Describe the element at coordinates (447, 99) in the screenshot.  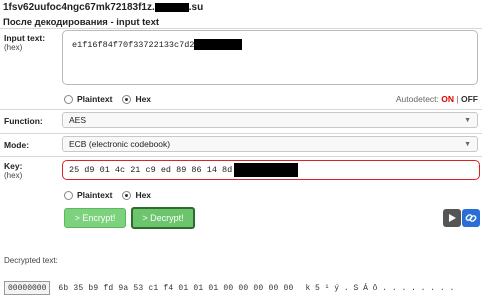
I see `autodetect-on: ON` at that location.